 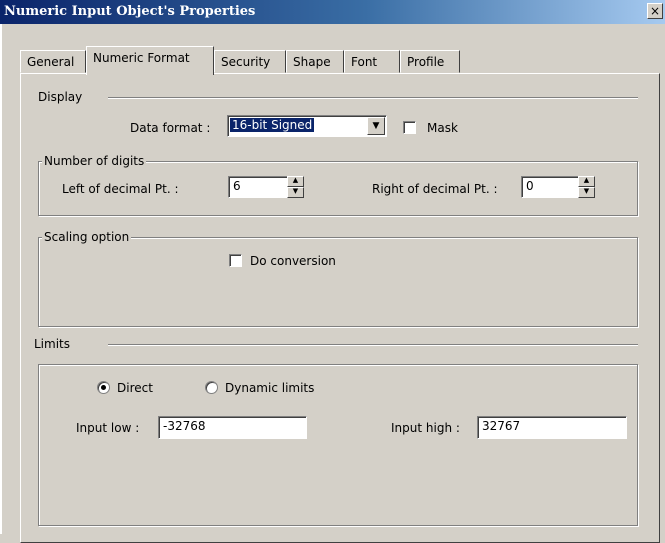 I want to click on tab-label: General, so click(x=51, y=62).